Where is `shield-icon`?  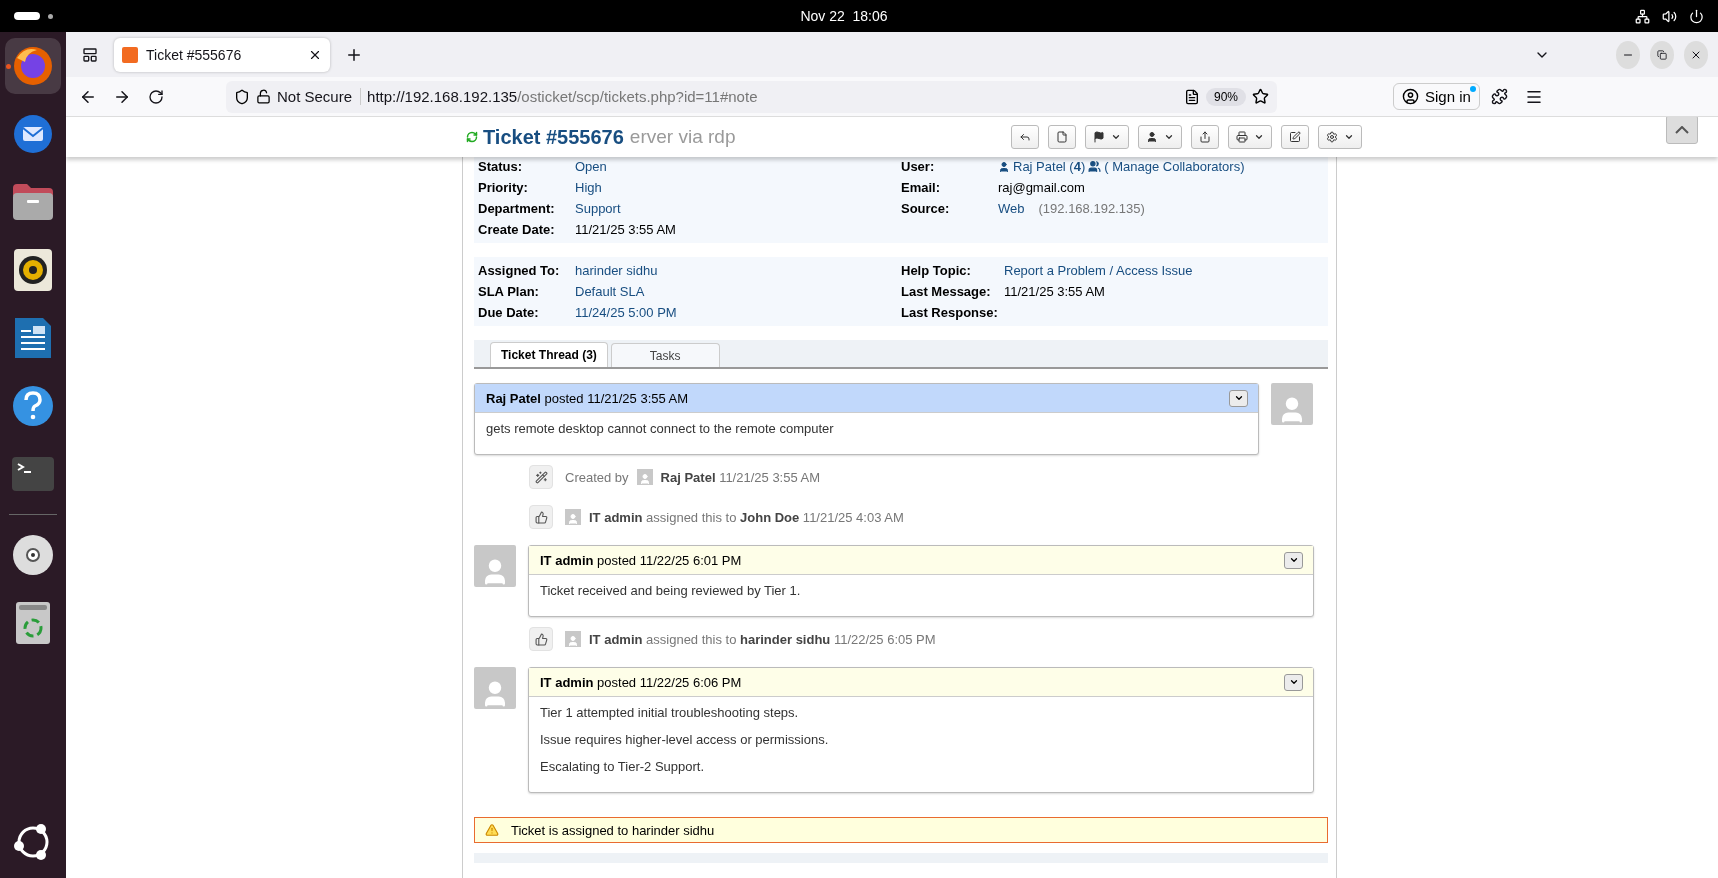 shield-icon is located at coordinates (242, 96).